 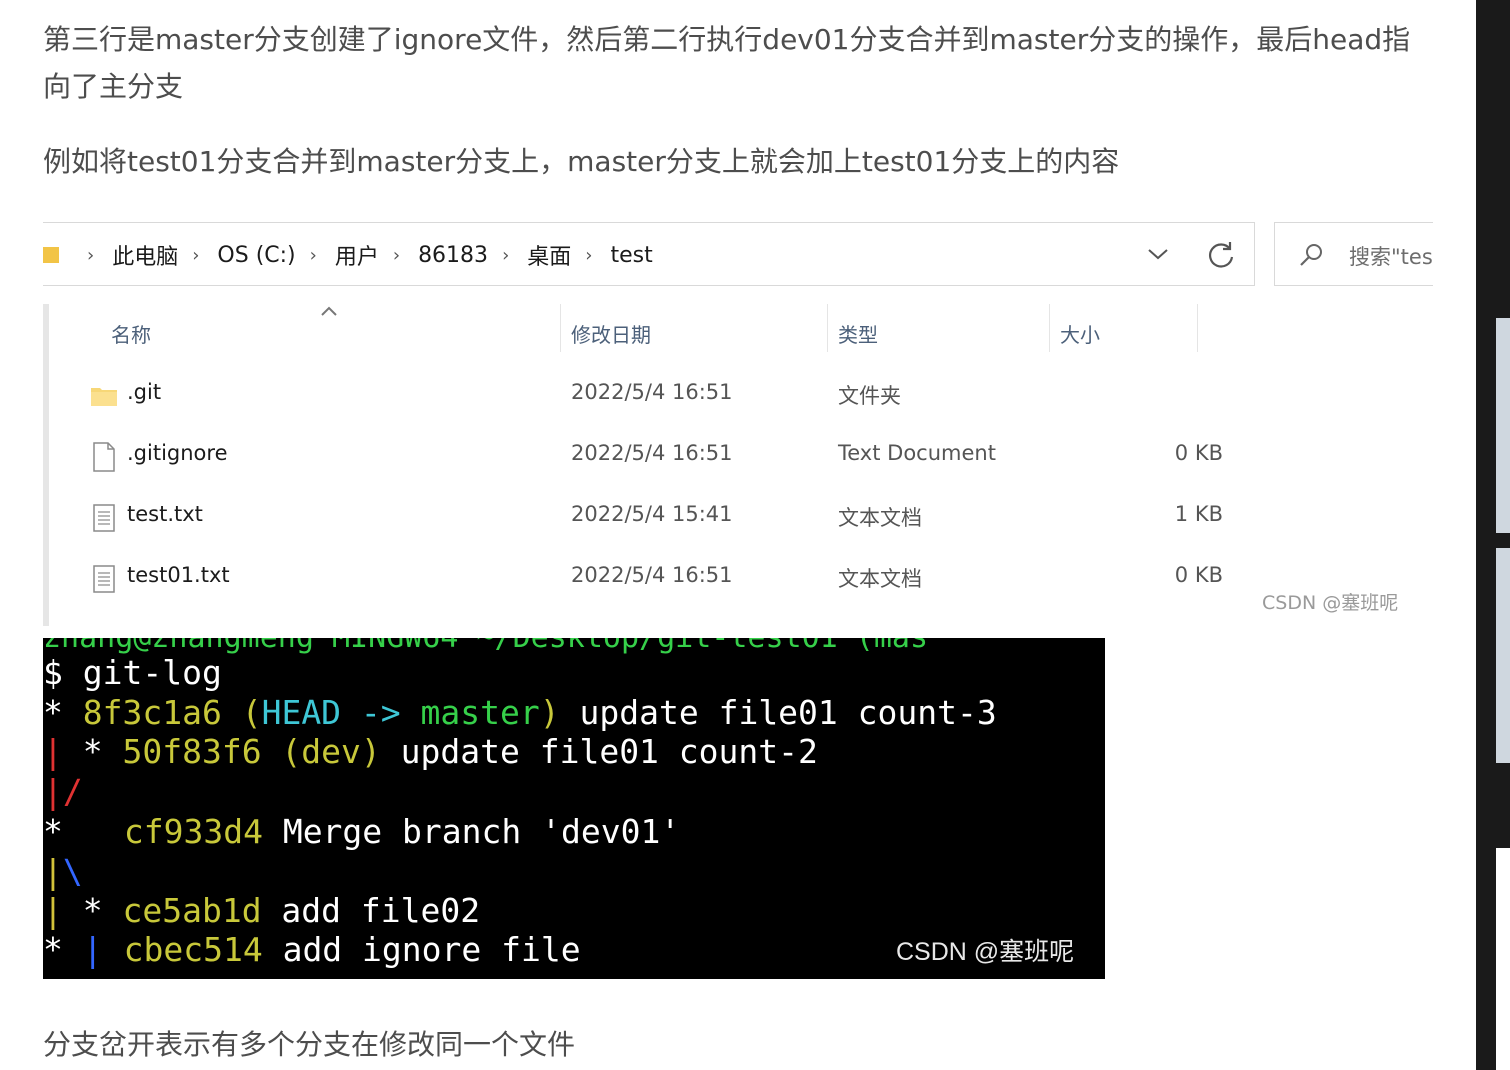 I want to click on file-name: test01.txt, so click(x=178, y=575).